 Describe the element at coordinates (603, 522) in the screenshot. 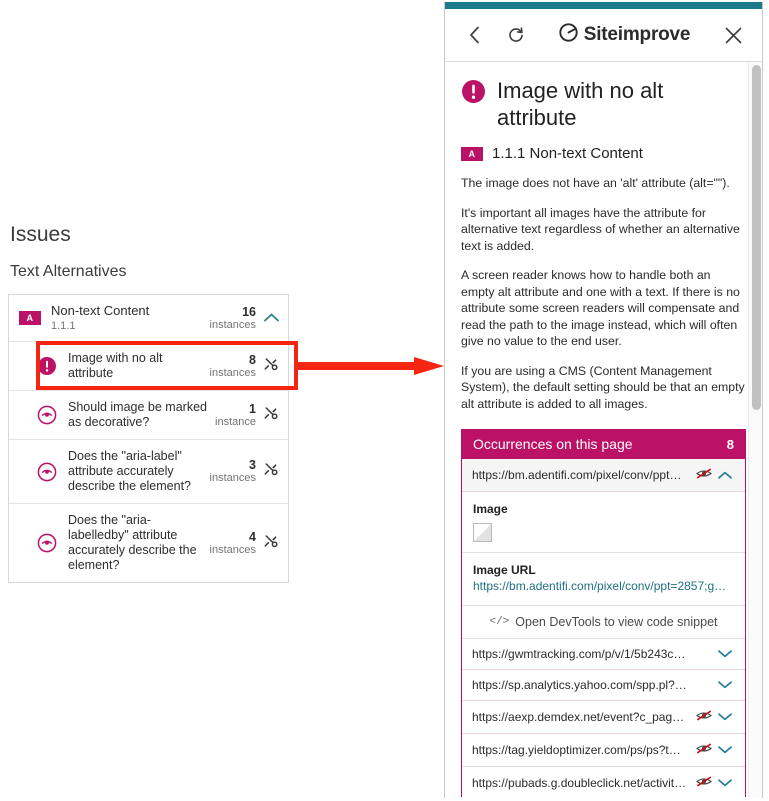

I see `occurrence-image-block: Image` at that location.